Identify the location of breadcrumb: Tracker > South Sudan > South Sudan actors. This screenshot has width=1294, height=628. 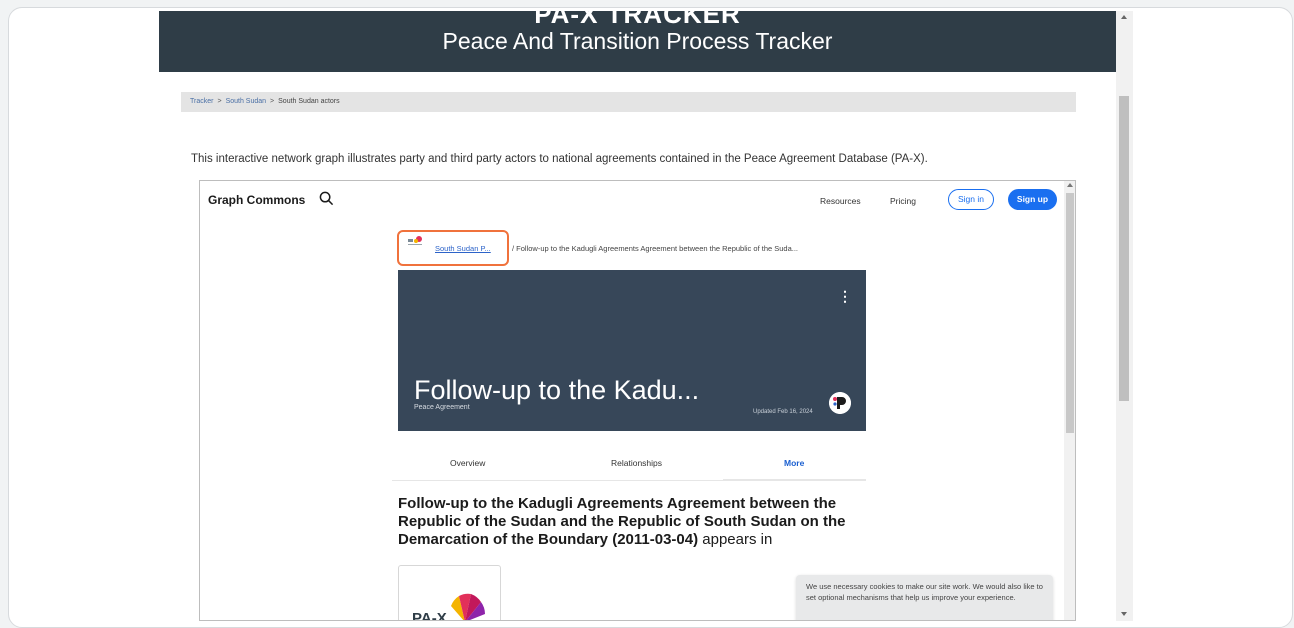
(628, 102).